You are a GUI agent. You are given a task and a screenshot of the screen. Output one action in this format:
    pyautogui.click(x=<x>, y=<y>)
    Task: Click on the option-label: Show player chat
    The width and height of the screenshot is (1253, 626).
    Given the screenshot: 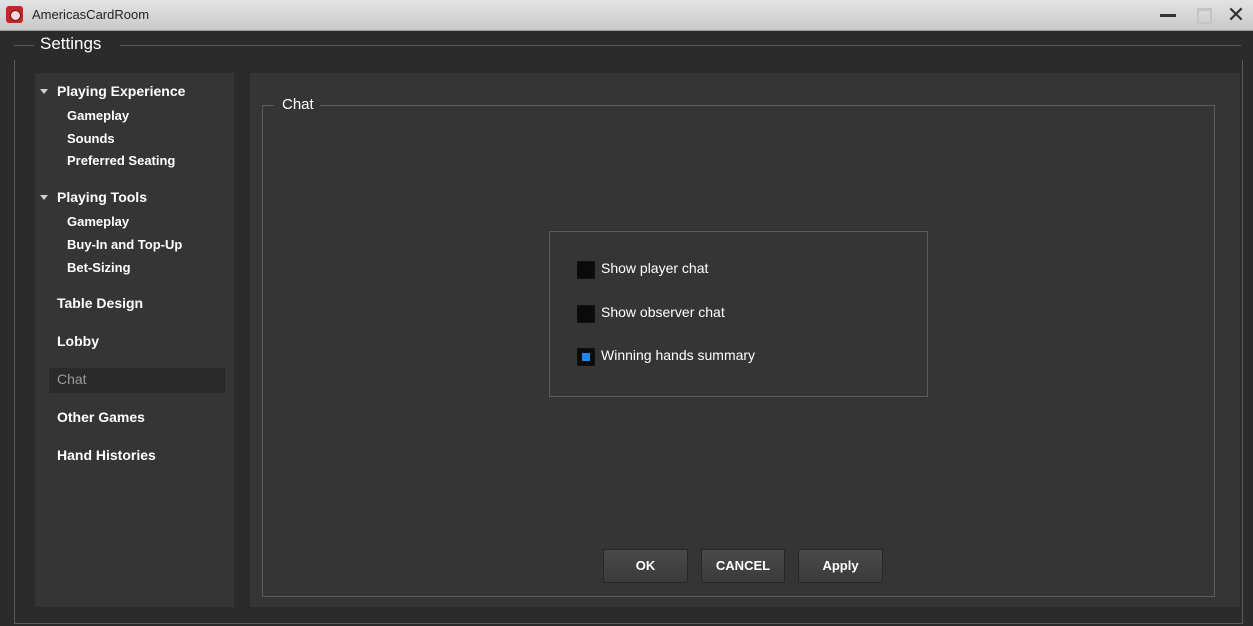 What is the action you would take?
    pyautogui.click(x=655, y=268)
    